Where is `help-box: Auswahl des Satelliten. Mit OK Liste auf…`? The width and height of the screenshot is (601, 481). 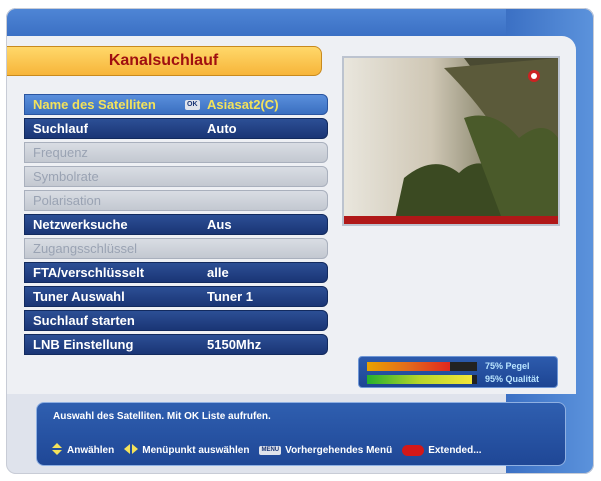 help-box: Auswahl des Satelliten. Mit OK Liste auf… is located at coordinates (301, 434).